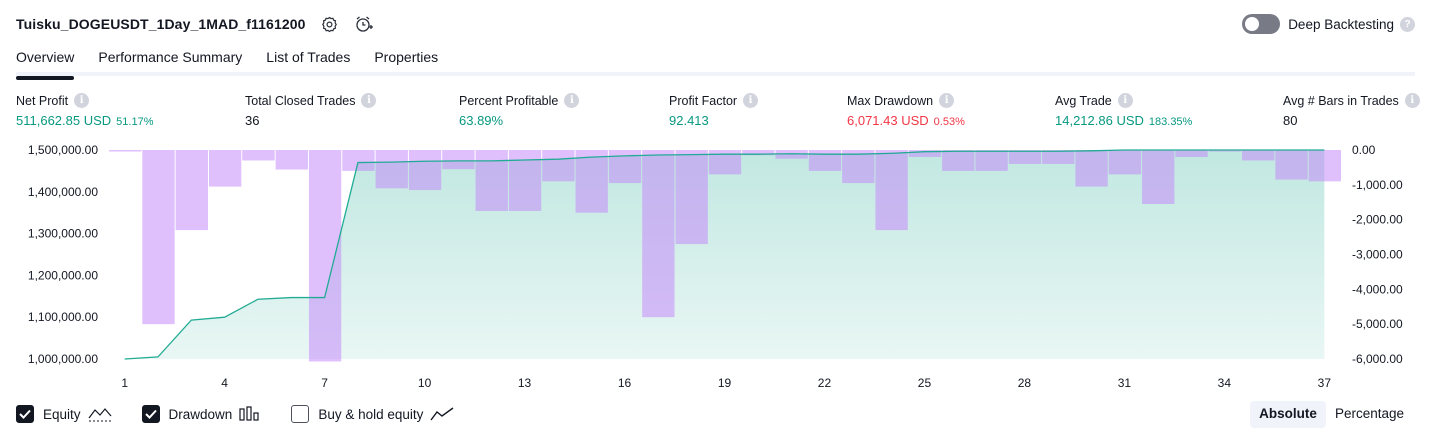 Image resolution: width=1431 pixels, height=438 pixels. What do you see at coordinates (63, 192) in the screenshot?
I see `left-axis-tick-label: 1,400,000.00` at bounding box center [63, 192].